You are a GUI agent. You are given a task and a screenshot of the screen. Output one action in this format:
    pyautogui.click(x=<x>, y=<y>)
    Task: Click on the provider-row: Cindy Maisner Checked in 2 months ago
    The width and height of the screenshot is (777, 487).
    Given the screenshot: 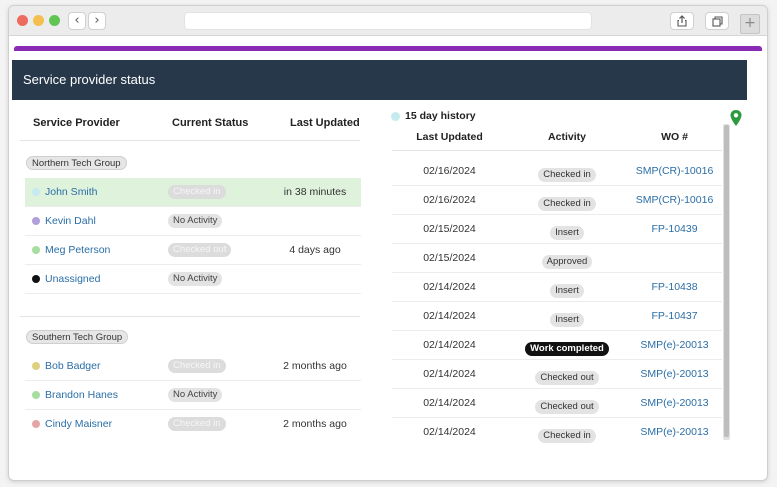 What is the action you would take?
    pyautogui.click(x=193, y=424)
    